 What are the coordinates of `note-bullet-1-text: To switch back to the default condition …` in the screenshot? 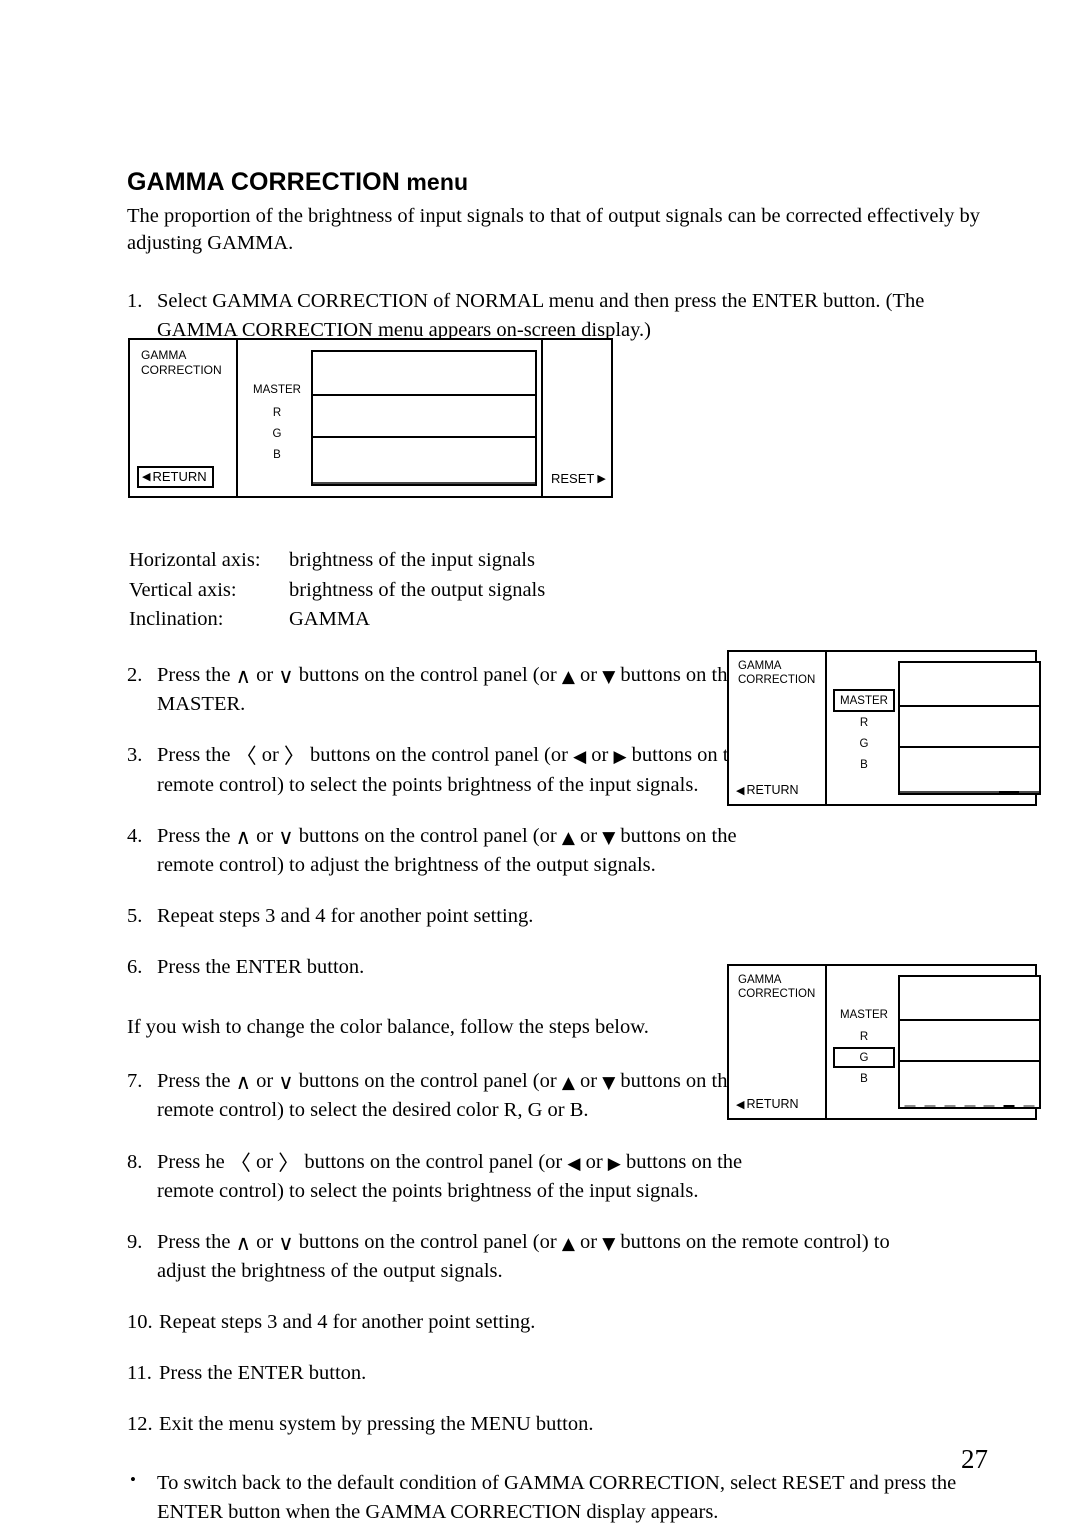 It's located at (557, 1497).